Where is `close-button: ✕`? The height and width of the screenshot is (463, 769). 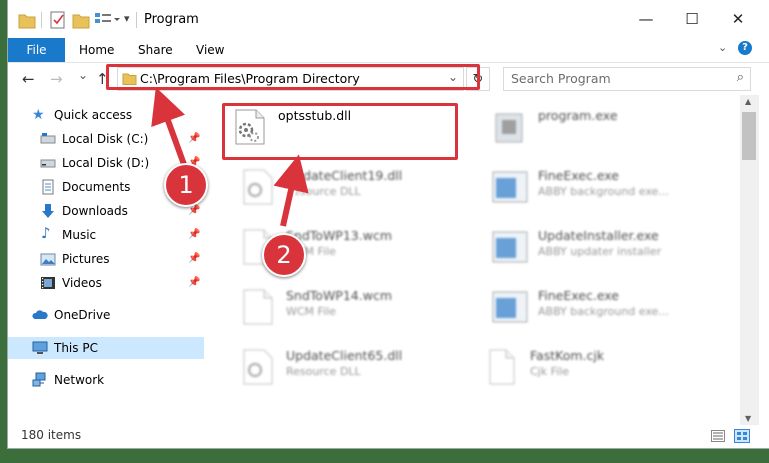
close-button: ✕ is located at coordinates (738, 19).